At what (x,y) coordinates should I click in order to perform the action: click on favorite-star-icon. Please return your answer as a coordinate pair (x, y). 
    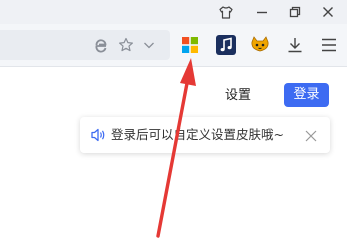
    Looking at the image, I should click on (126, 45).